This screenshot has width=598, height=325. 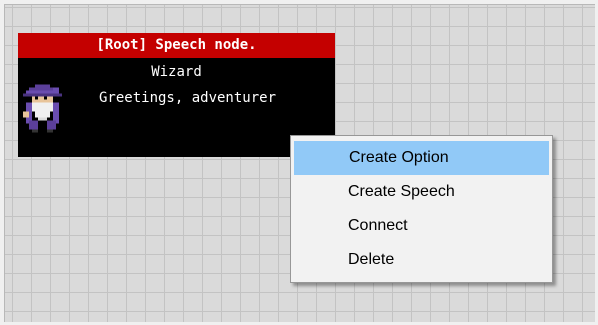 What do you see at coordinates (421, 260) in the screenshot?
I see `menu-item-delete: Delete` at bounding box center [421, 260].